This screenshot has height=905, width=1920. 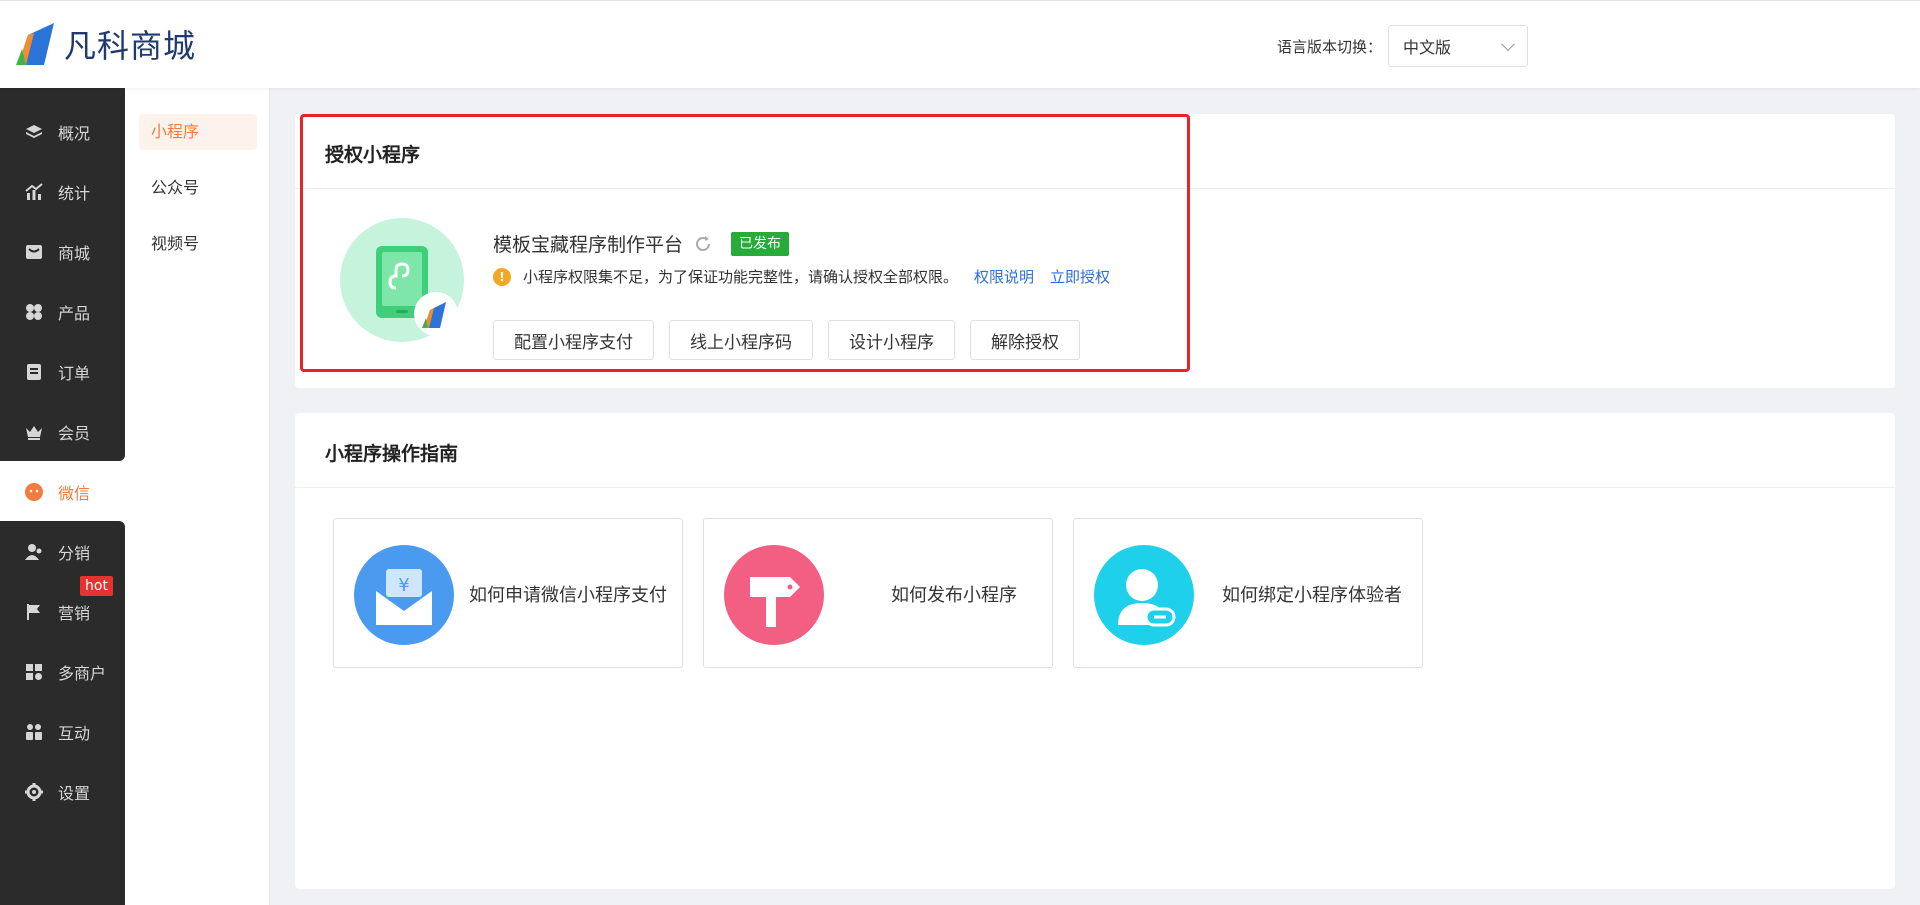 What do you see at coordinates (74, 313) in the screenshot?
I see `sidebar-item-label: 产品` at bounding box center [74, 313].